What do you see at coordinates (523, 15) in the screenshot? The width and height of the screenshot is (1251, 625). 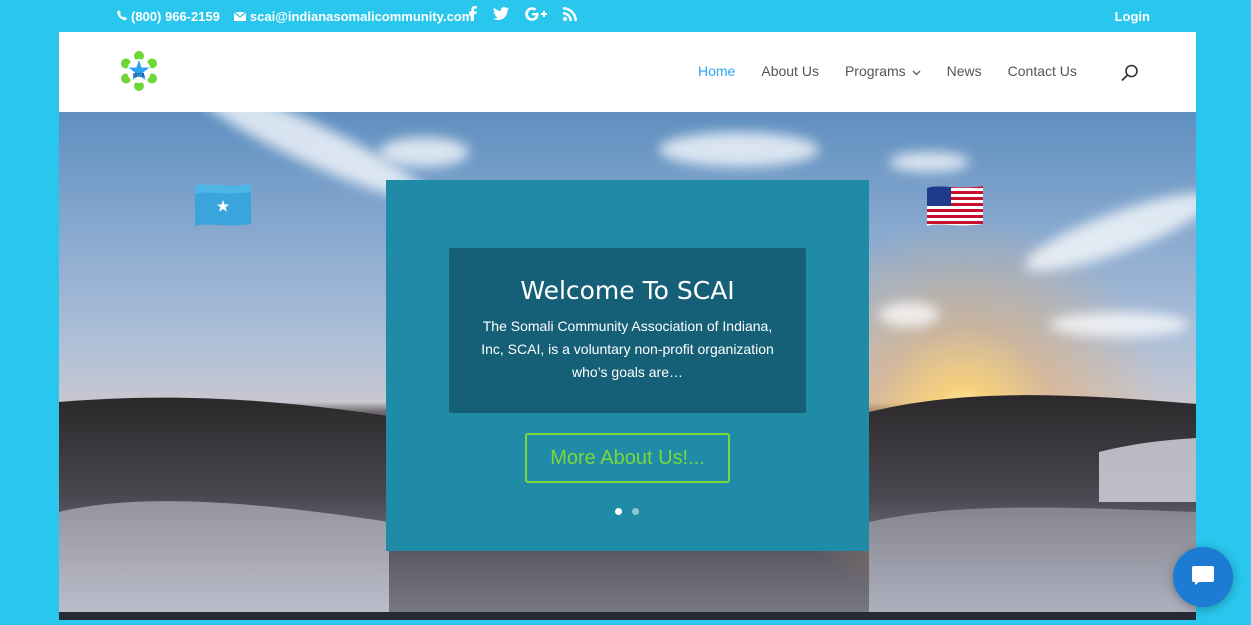 I see `social-links` at bounding box center [523, 15].